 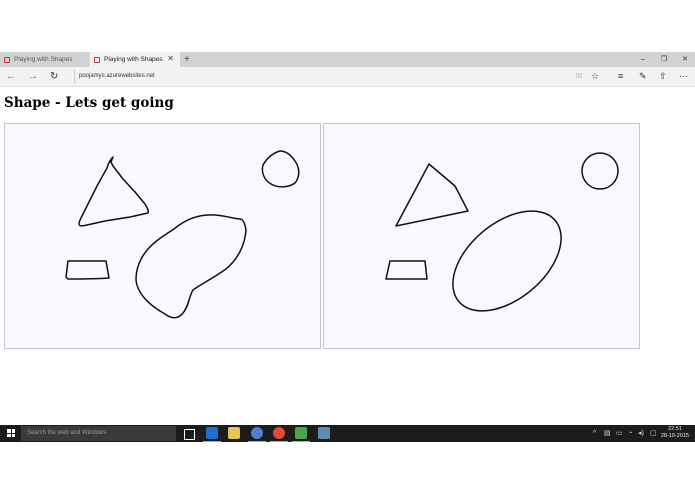 What do you see at coordinates (600, 171) in the screenshot?
I see `recognized-circle` at bounding box center [600, 171].